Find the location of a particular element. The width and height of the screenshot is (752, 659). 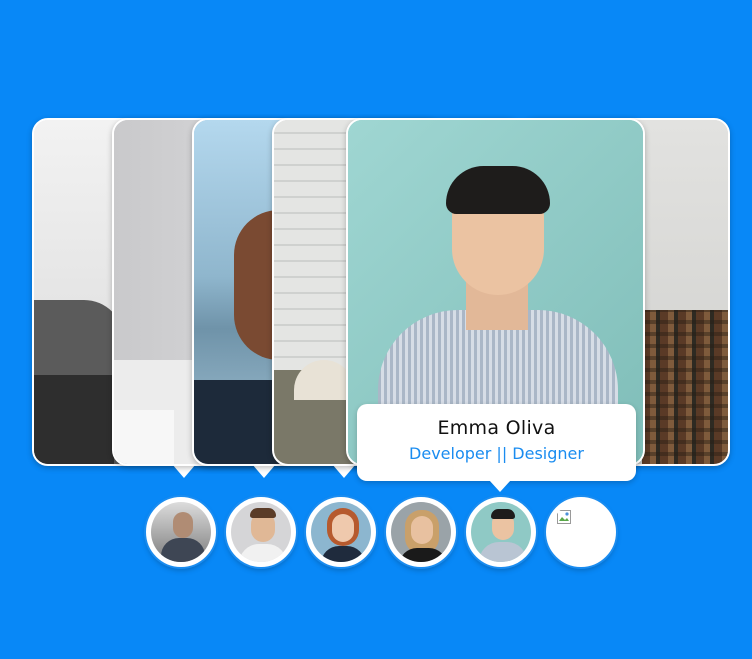

profile-name: Emma Oliva is located at coordinates (496, 428).